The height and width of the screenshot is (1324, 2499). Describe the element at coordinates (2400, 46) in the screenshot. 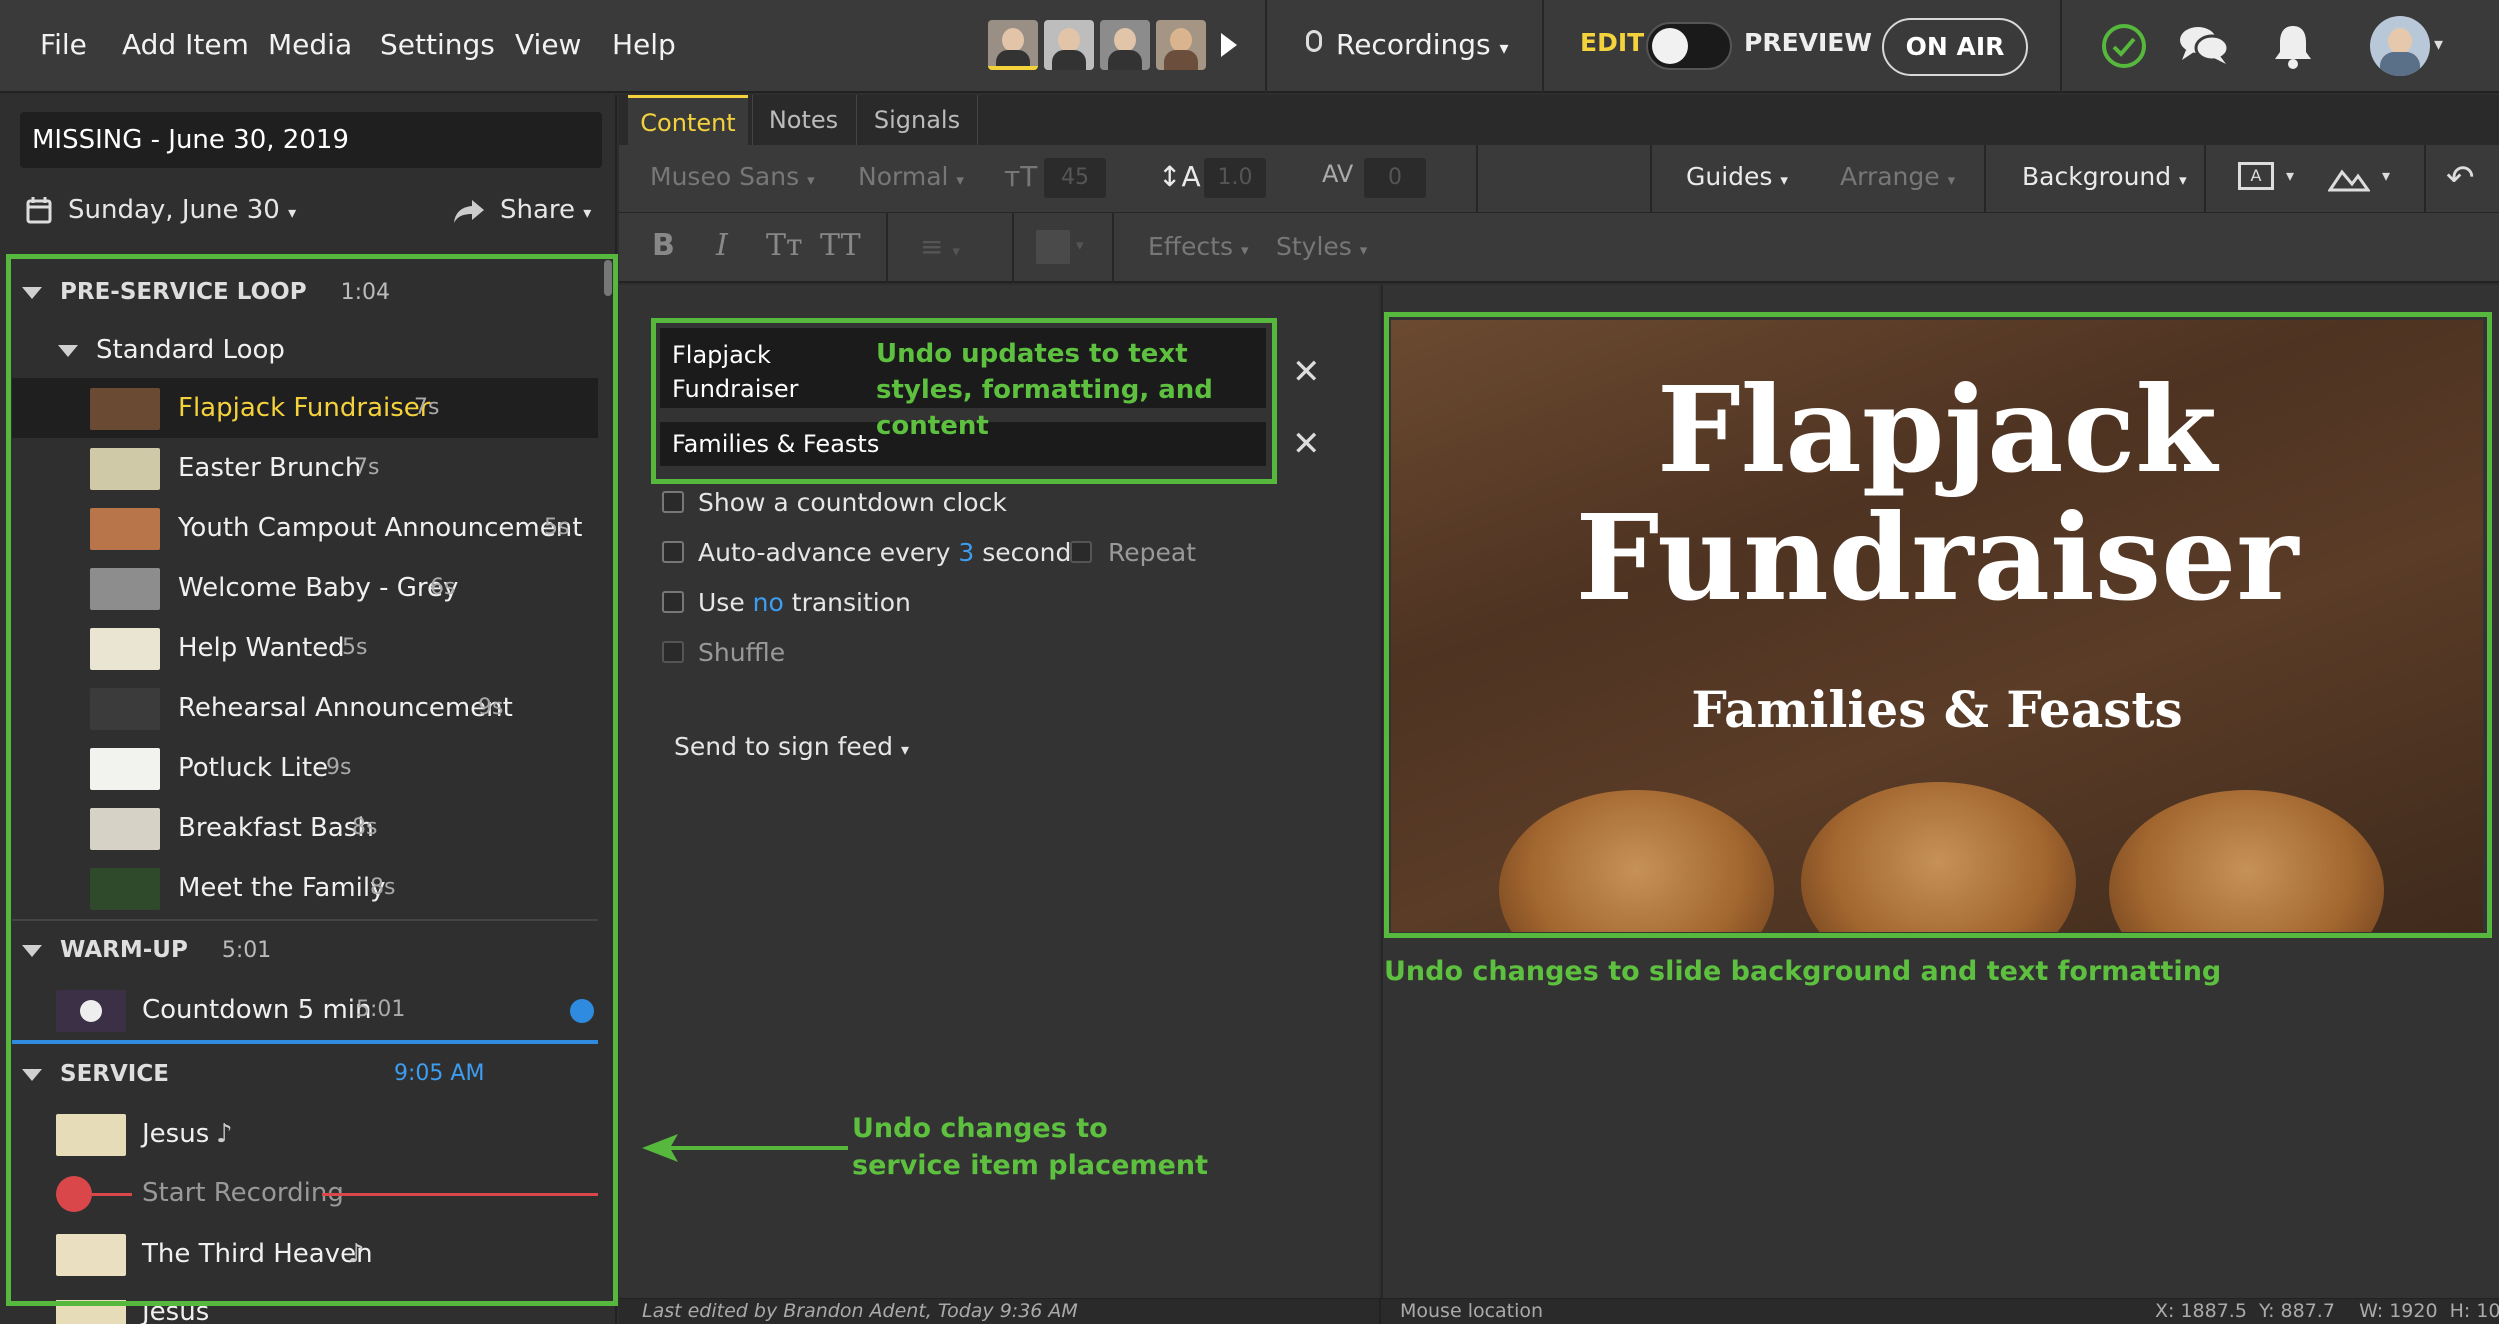

I see `user-avatar` at that location.